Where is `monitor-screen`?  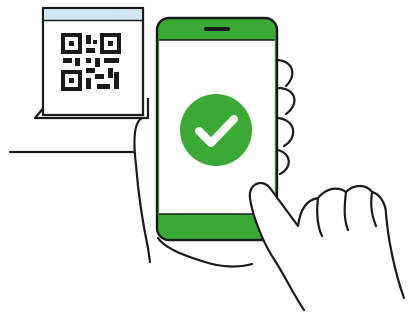
monitor-screen is located at coordinates (93, 61).